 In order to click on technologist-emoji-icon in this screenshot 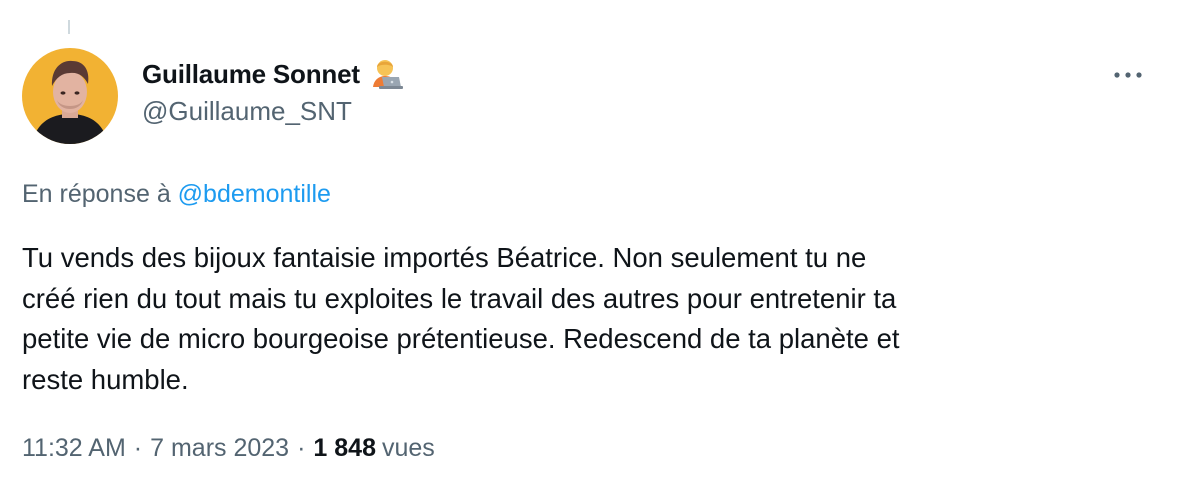, I will do `click(387, 74)`.